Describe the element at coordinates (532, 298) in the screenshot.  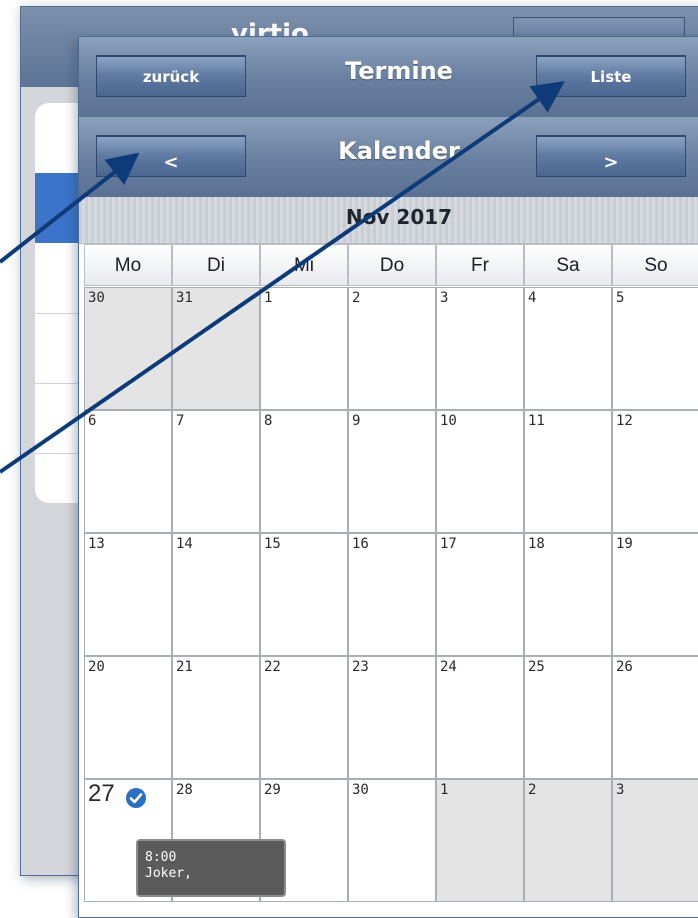
I see `day-number: 4` at that location.